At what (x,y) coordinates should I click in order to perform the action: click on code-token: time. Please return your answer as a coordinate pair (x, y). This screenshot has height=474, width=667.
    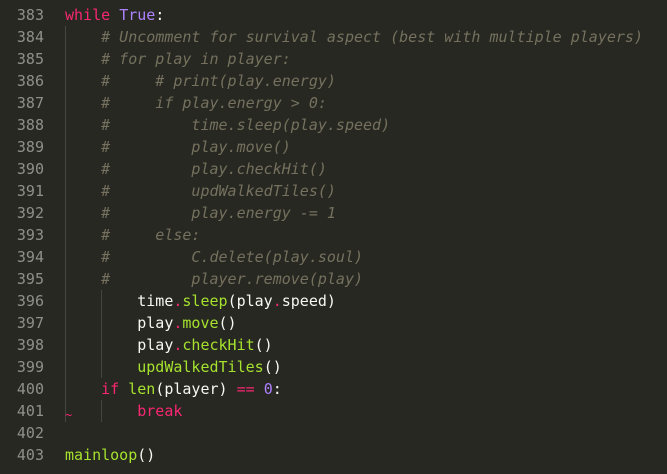
    Looking at the image, I should click on (119, 301).